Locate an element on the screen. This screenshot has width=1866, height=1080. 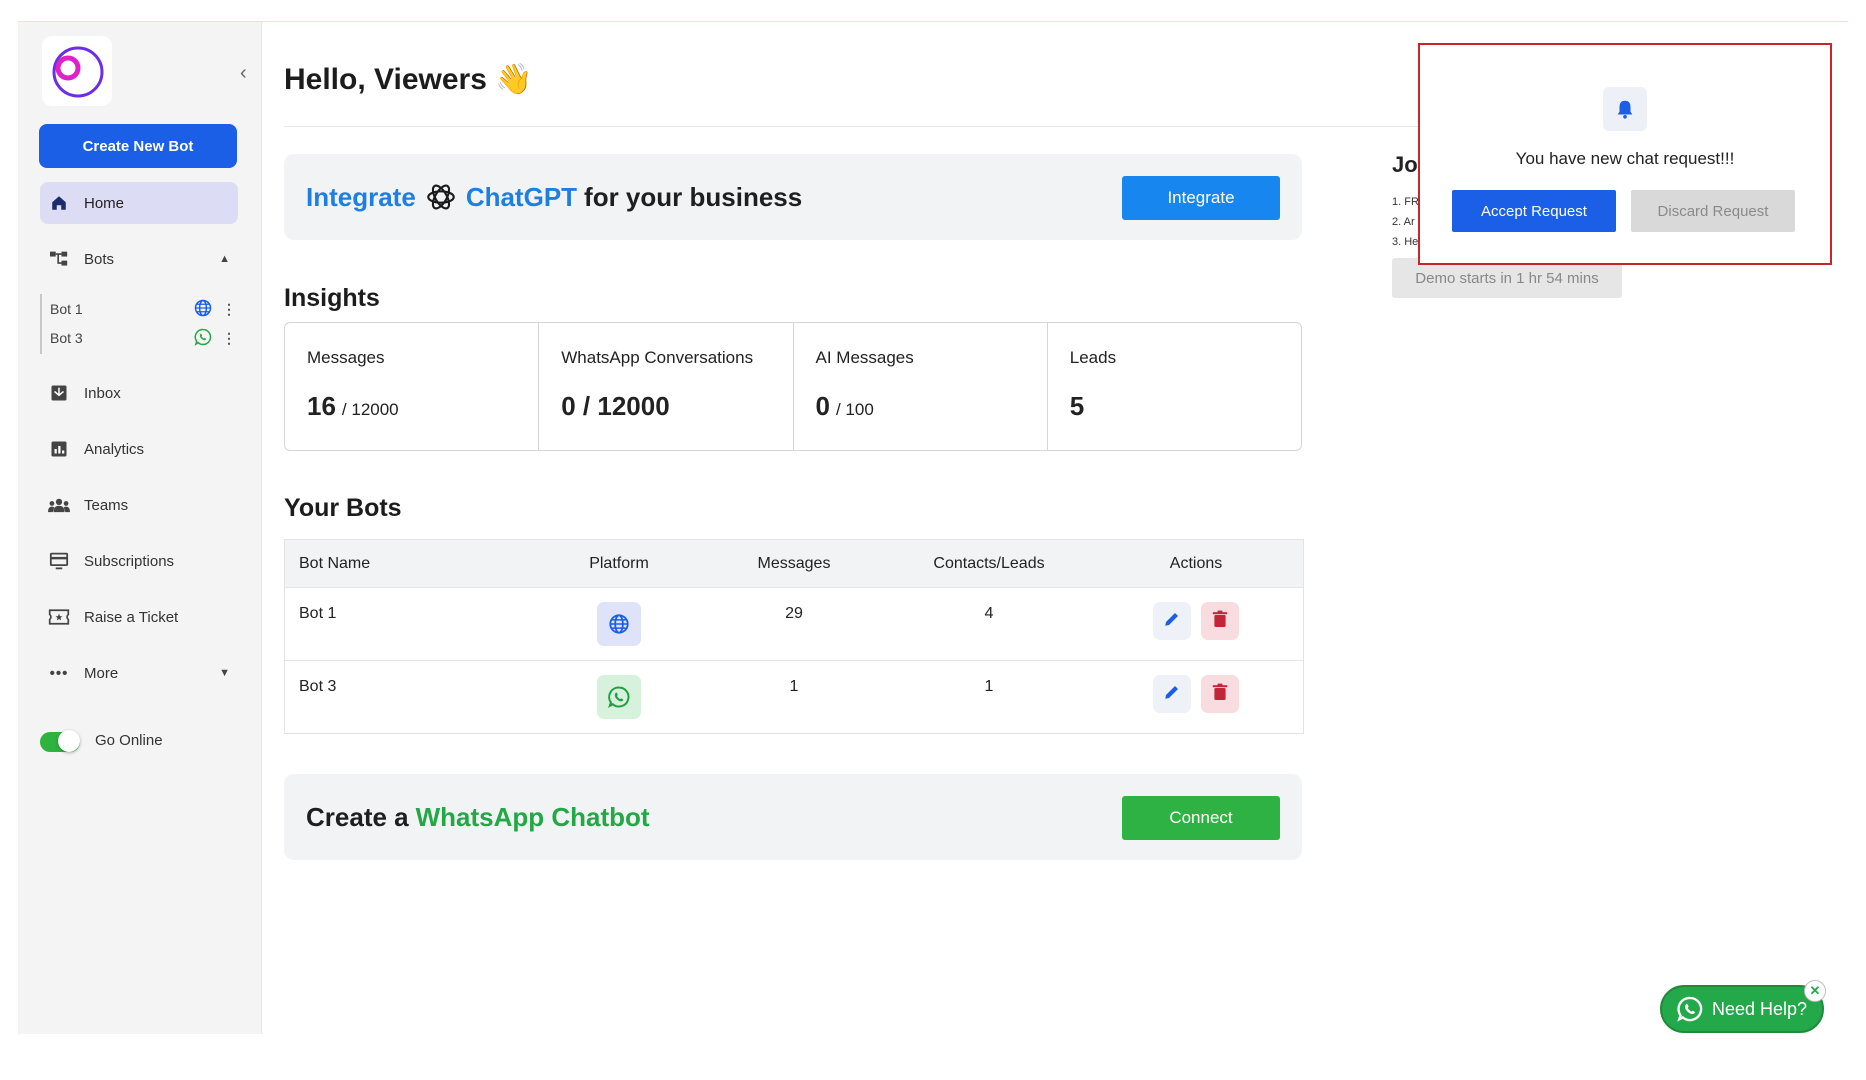
top-divider is located at coordinates (933, 21).